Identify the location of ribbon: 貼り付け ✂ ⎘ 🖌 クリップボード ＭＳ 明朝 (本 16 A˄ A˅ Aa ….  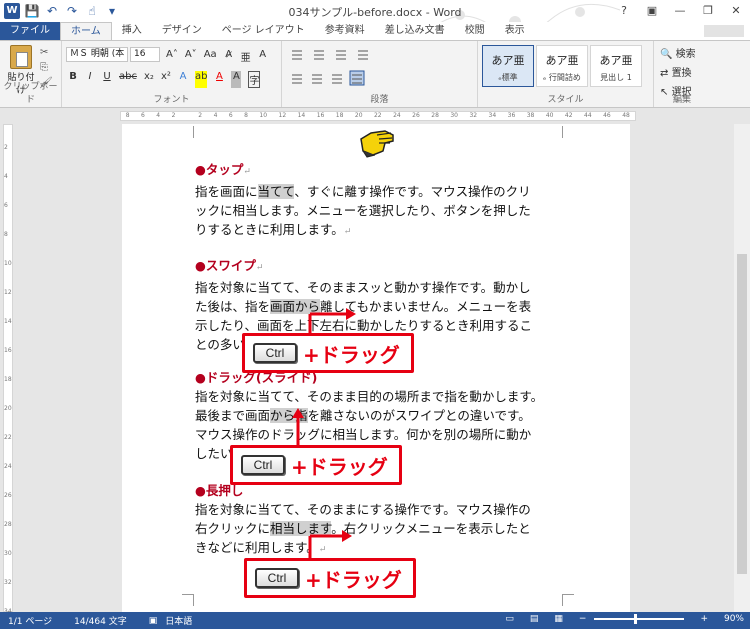
(375, 74).